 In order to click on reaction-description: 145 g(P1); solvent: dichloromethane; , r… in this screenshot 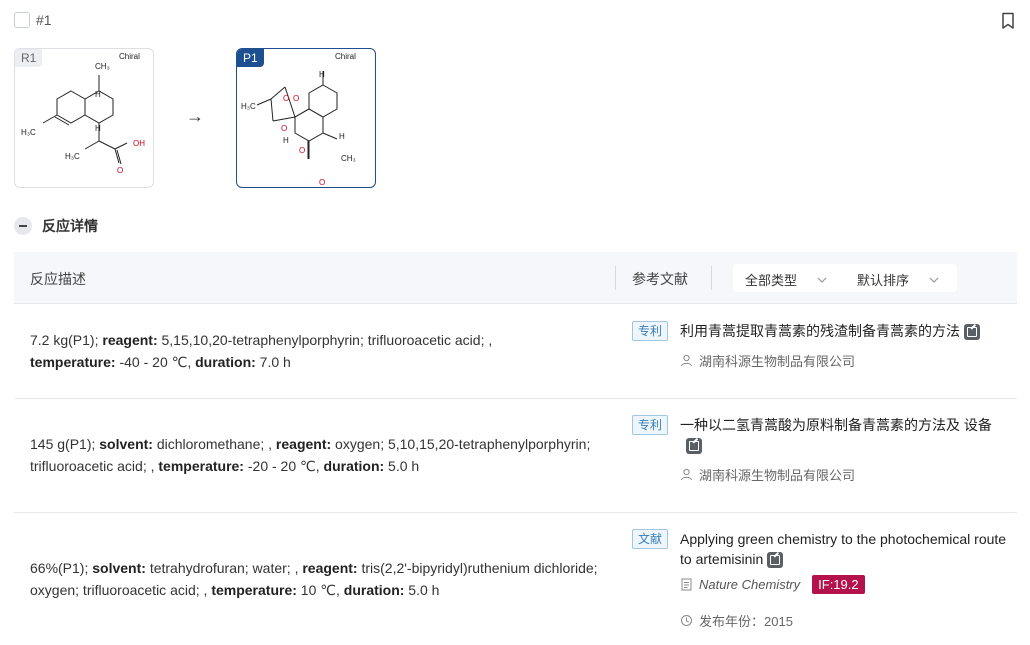, I will do `click(315, 455)`.